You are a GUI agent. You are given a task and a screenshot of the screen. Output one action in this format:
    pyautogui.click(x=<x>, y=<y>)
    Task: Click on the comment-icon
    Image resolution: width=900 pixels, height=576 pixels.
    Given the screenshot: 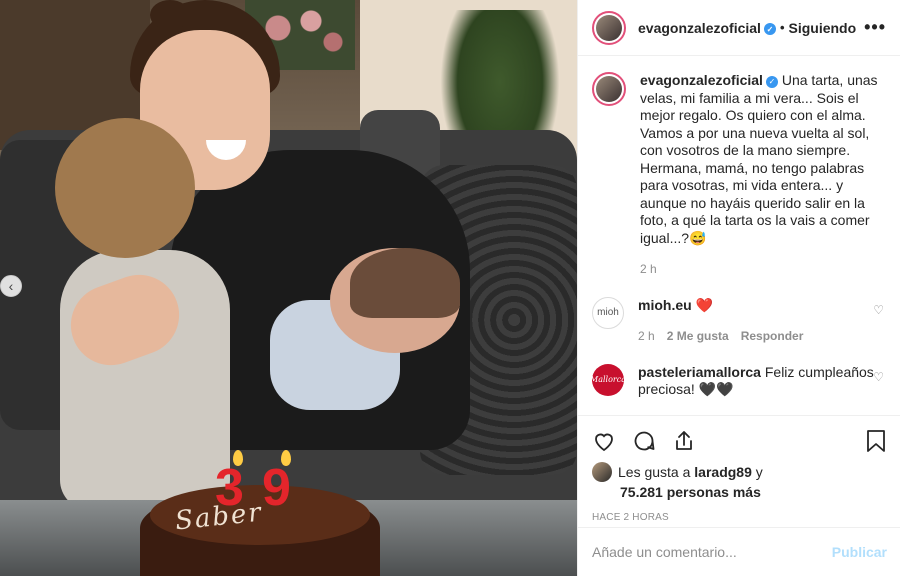 What is the action you would take?
    pyautogui.click(x=644, y=441)
    